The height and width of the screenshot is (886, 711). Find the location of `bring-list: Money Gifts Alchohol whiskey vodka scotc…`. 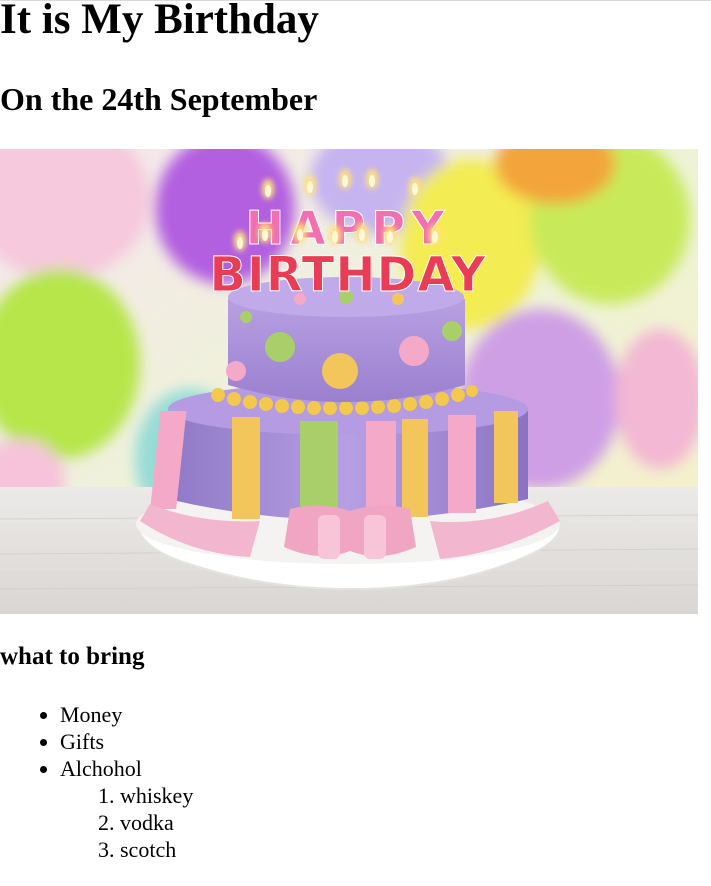

bring-list: Money Gifts Alchohol whiskey vodka scotc… is located at coordinates (96, 782).